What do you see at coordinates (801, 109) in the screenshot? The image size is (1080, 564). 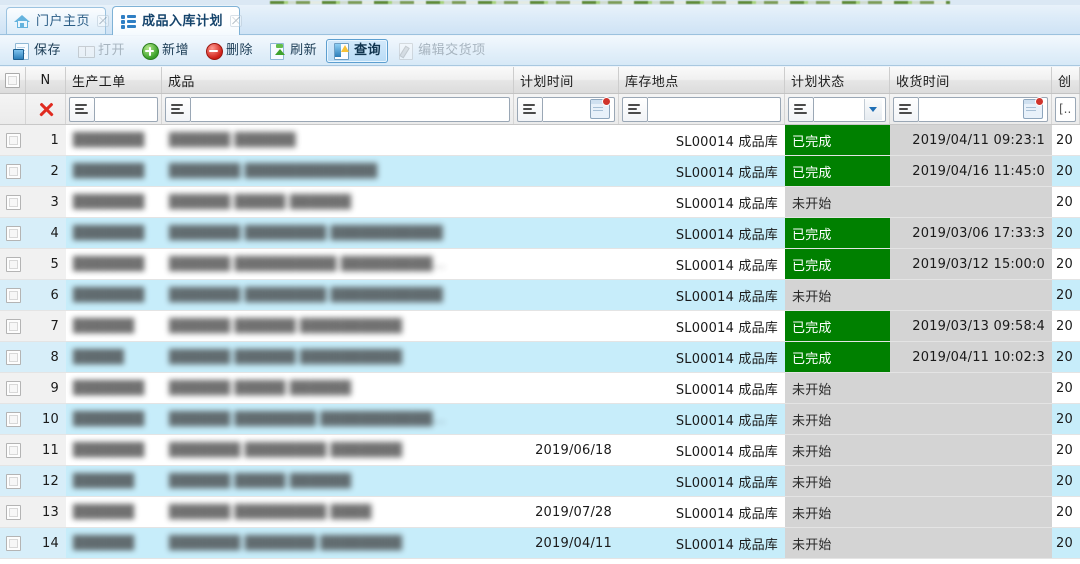 I see `filter-icon-status` at bounding box center [801, 109].